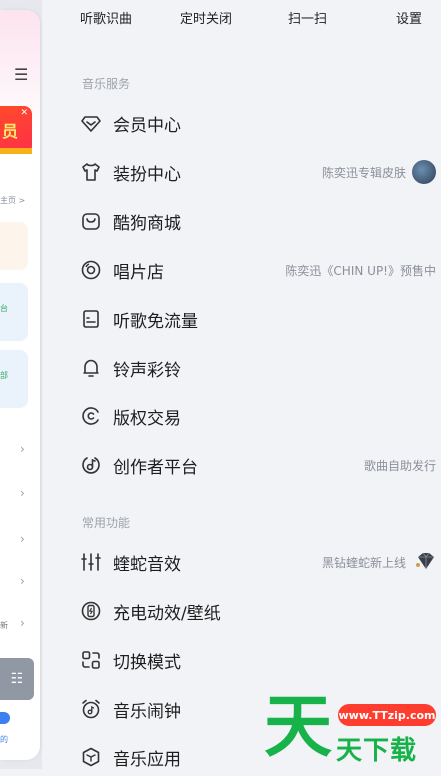  What do you see at coordinates (91, 562) in the screenshot?
I see `equalizer-icon` at bounding box center [91, 562].